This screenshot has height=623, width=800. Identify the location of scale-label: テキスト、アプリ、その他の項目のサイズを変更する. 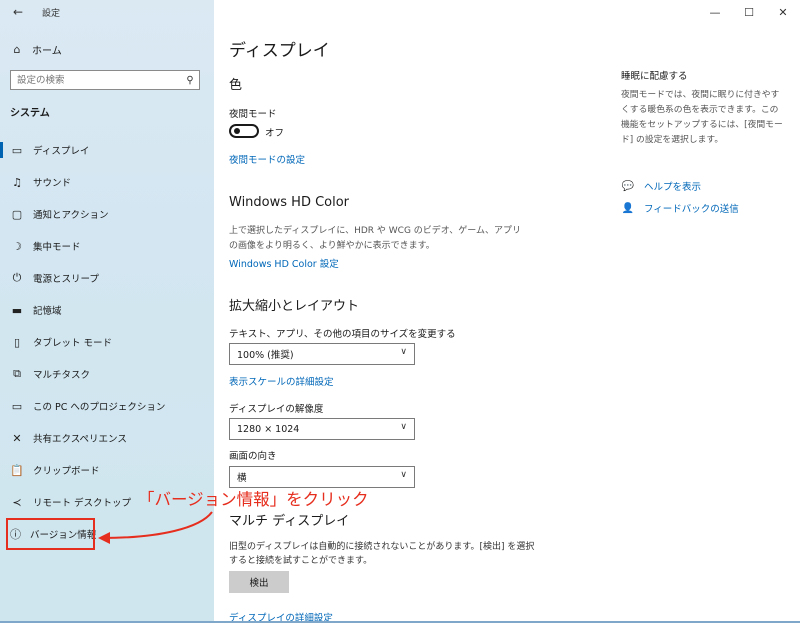
(342, 334).